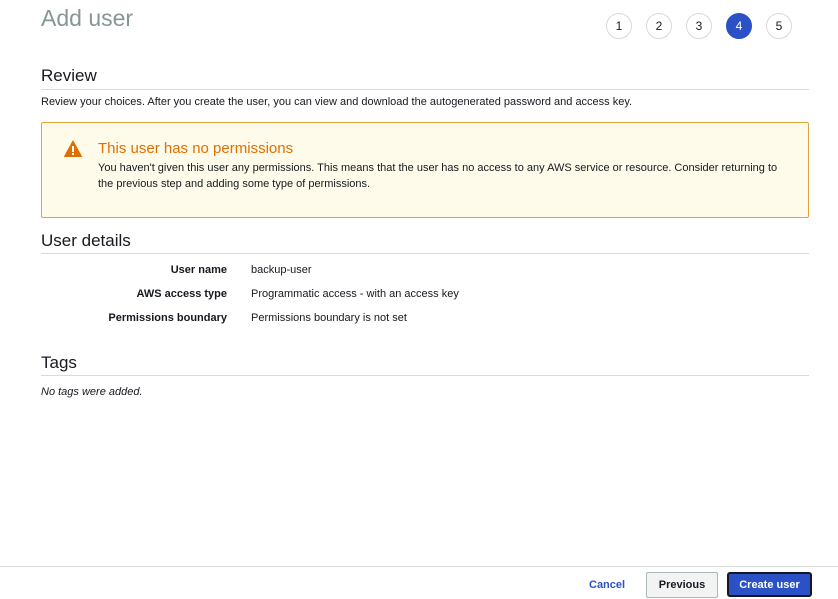 Image resolution: width=838 pixels, height=599 pixels. Describe the element at coordinates (182, 294) in the screenshot. I see `detail-label: AWS access type` at that location.